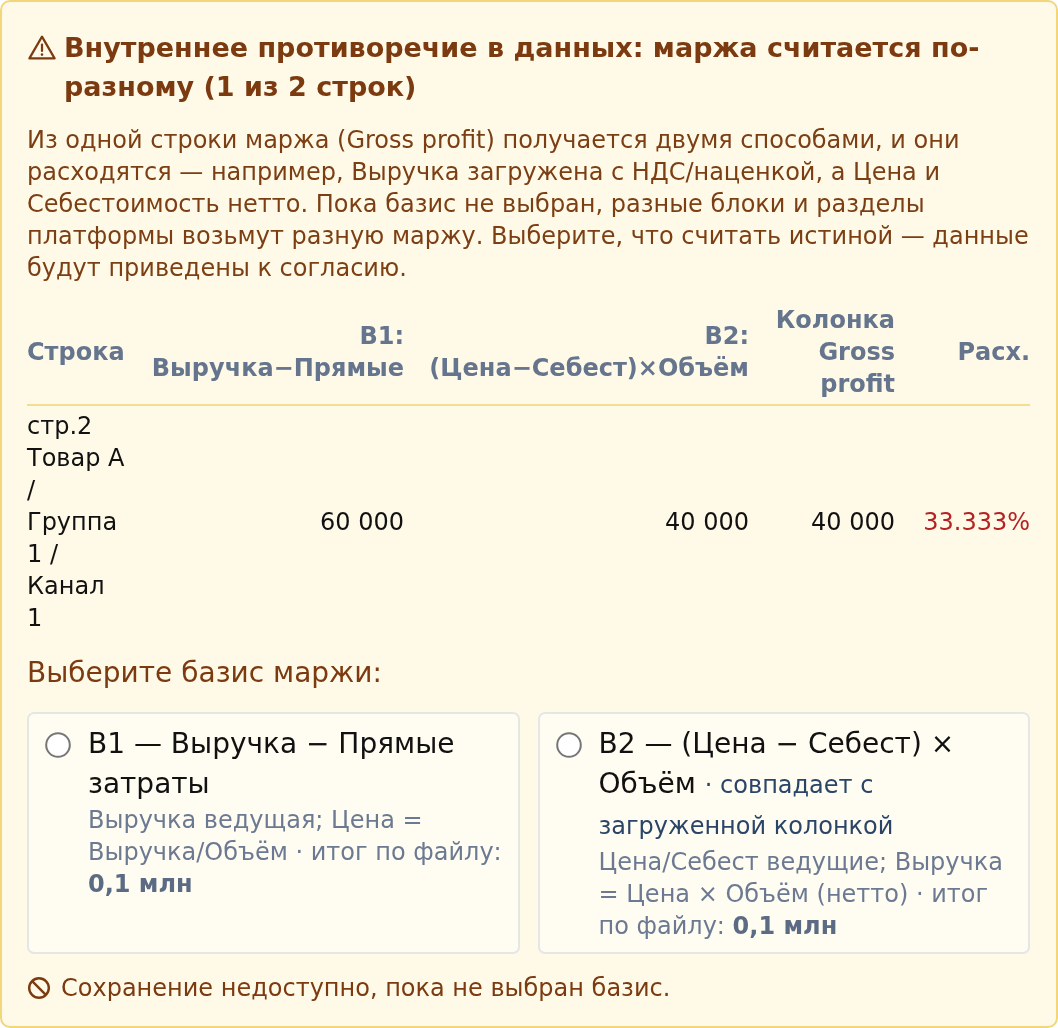 The image size is (1058, 1028). What do you see at coordinates (295, 852) in the screenshot?
I see `option-description: Выручка ведущая; Цена = Выручка/Объём · итог по файлу: 0,1 млн` at bounding box center [295, 852].